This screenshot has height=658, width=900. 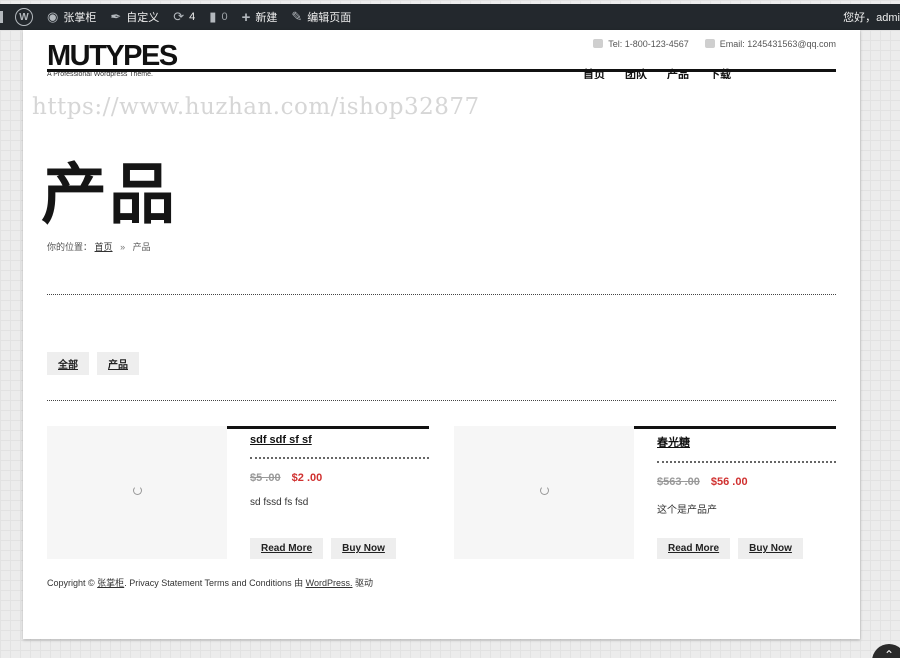 I want to click on product-title-link: 春光糖, so click(x=746, y=442).